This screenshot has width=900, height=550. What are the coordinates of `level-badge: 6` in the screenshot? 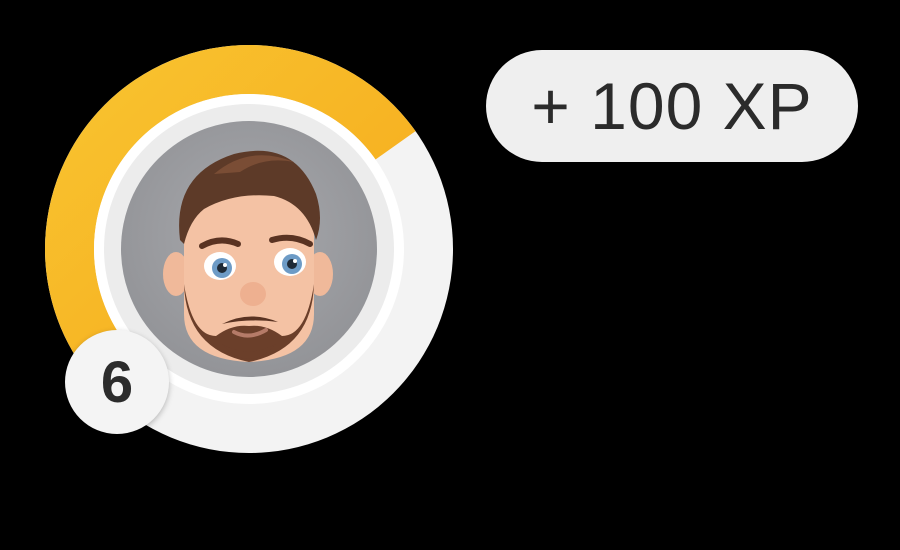 It's located at (117, 382).